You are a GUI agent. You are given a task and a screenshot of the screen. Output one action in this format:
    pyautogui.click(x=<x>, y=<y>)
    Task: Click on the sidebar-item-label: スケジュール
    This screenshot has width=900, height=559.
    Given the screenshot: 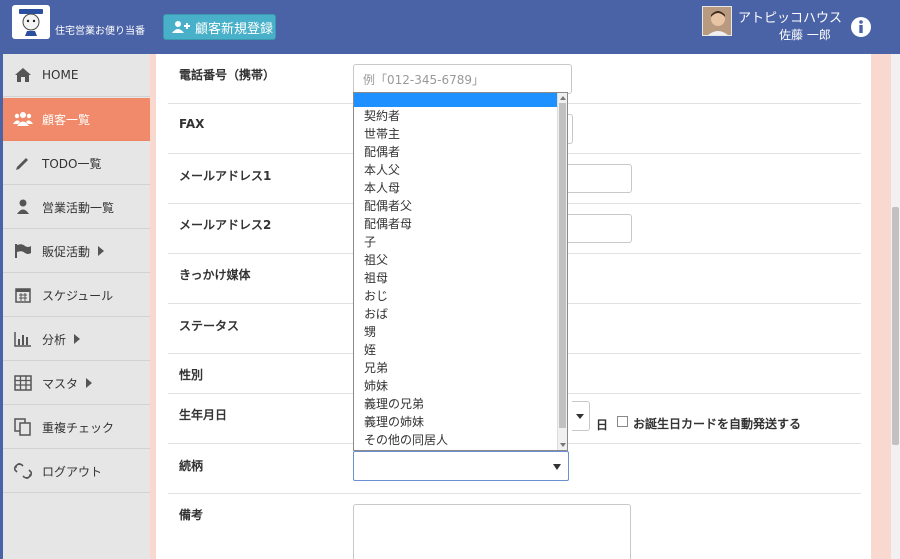 What is the action you would take?
    pyautogui.click(x=78, y=295)
    